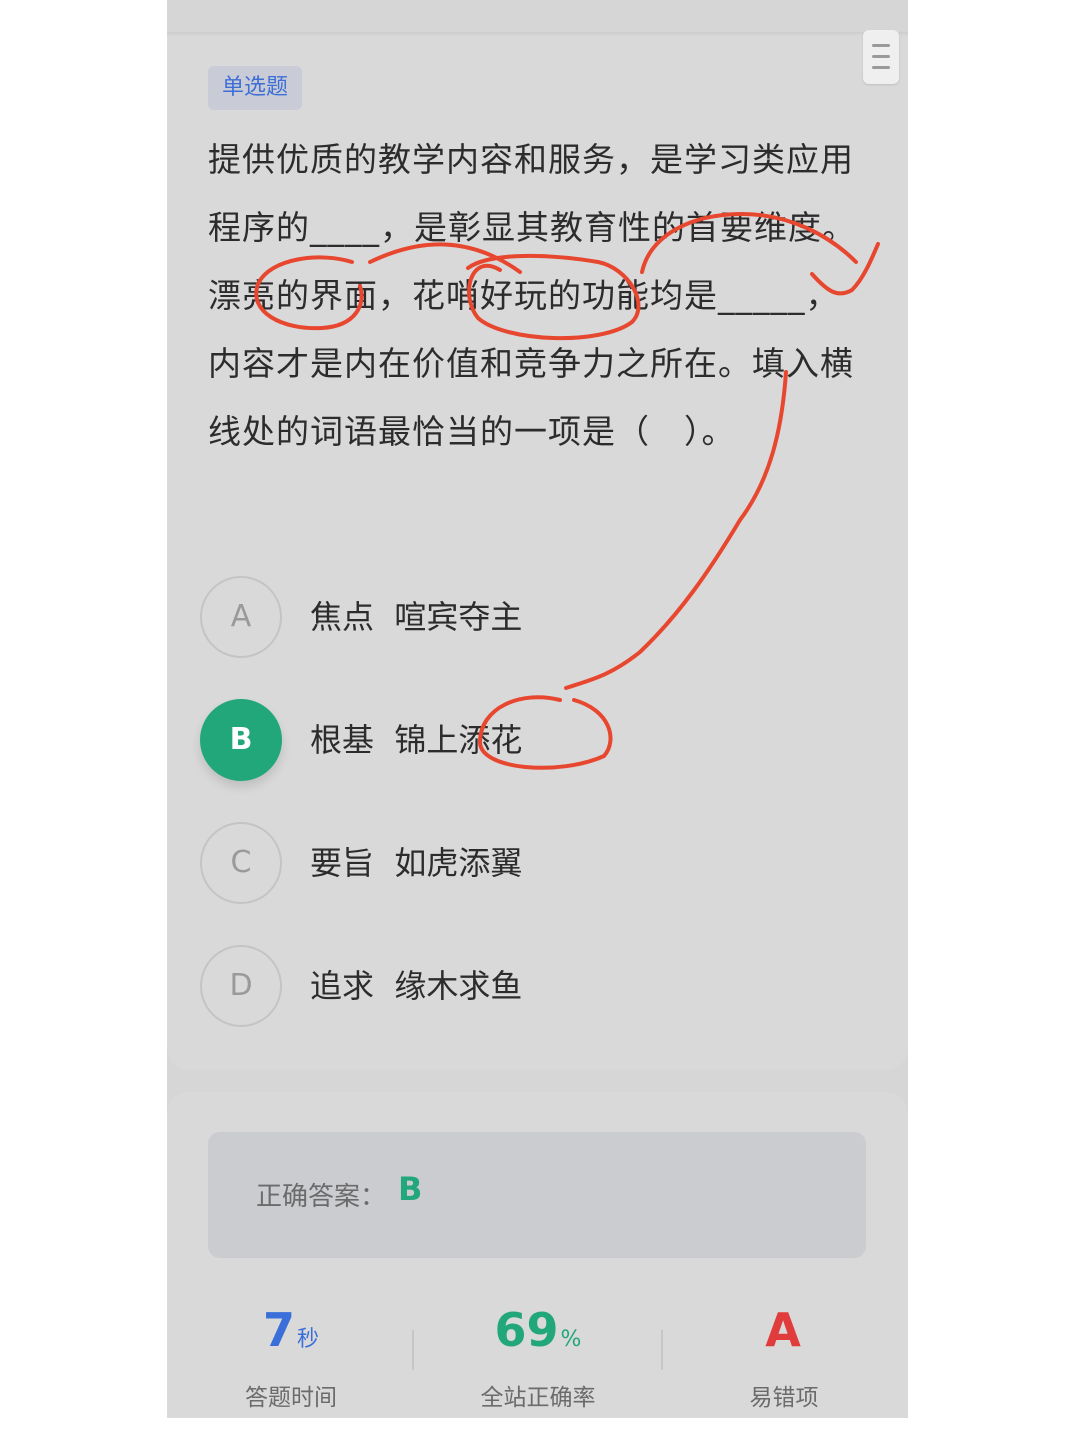 This screenshot has width=1080, height=1440. What do you see at coordinates (783, 1330) in the screenshot?
I see `stat-value: A` at bounding box center [783, 1330].